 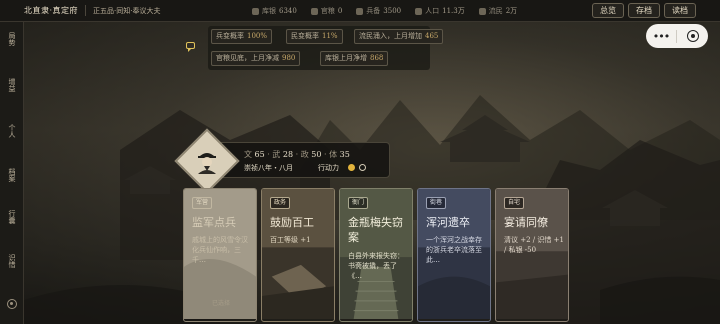 What do you see at coordinates (453, 11) in the screenshot?
I see `stat-value: 11.3万` at bounding box center [453, 11].